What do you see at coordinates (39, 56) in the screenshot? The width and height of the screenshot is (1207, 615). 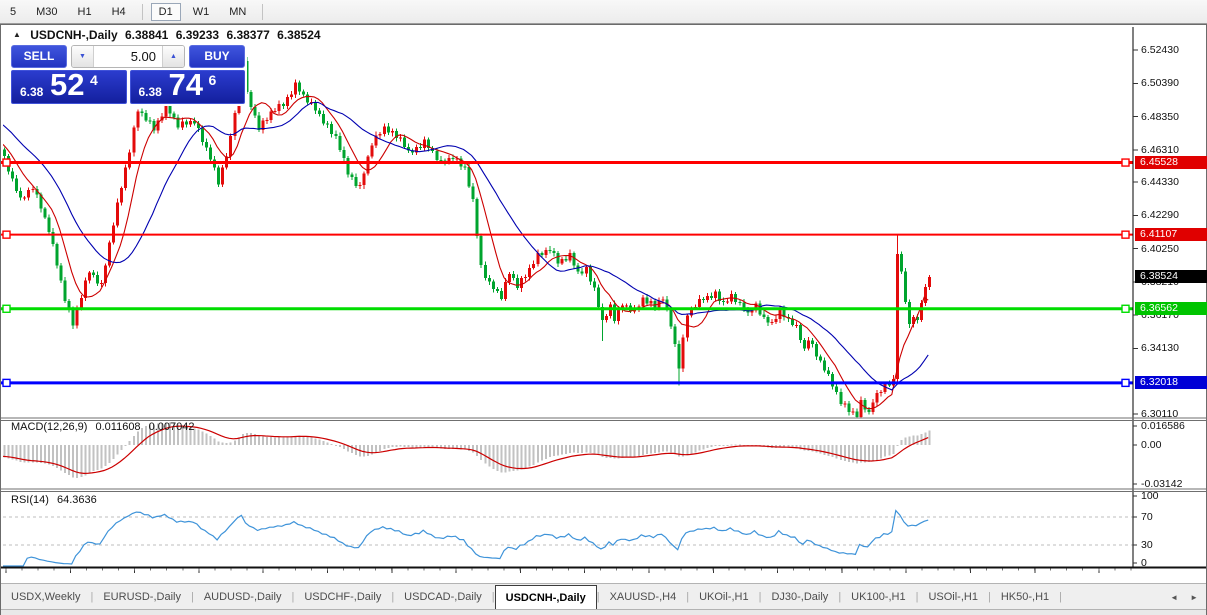 I see `sell-button: SELL` at bounding box center [39, 56].